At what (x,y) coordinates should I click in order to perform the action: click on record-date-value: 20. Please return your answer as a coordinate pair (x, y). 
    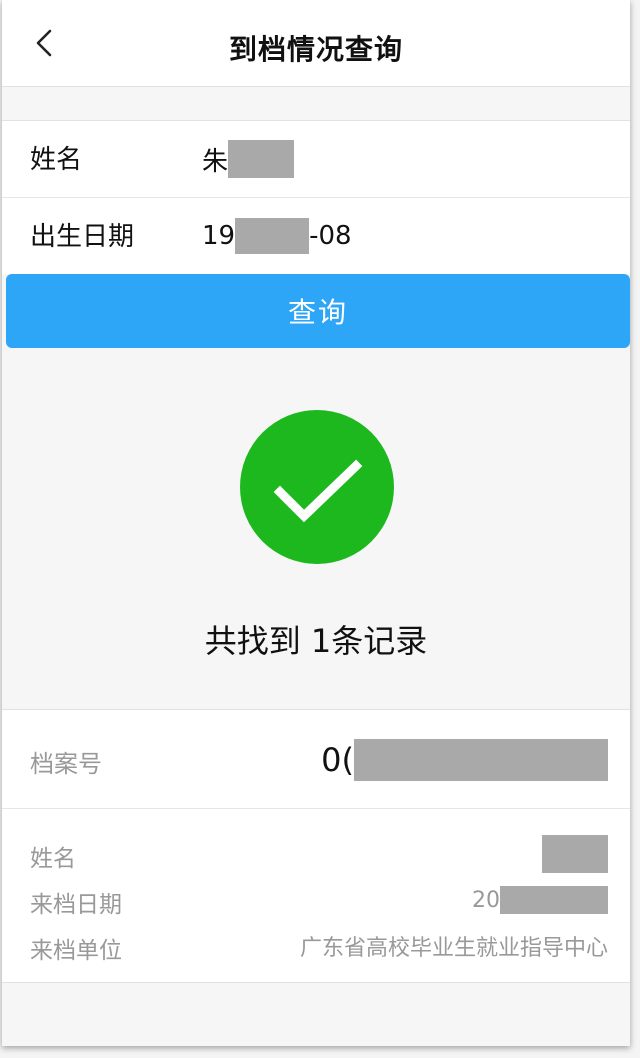
    Looking at the image, I should click on (540, 900).